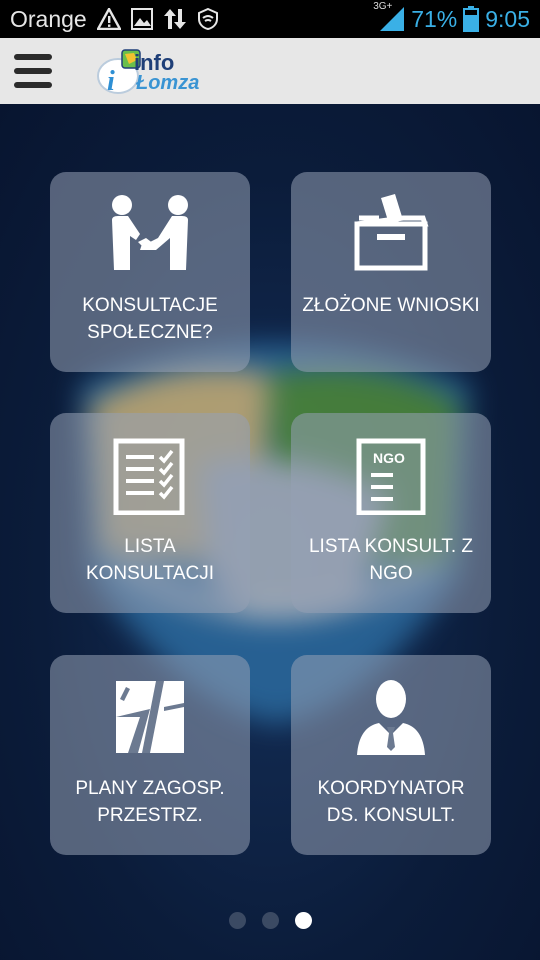  What do you see at coordinates (111, 81) in the screenshot?
I see `svg-text: i` at bounding box center [111, 81].